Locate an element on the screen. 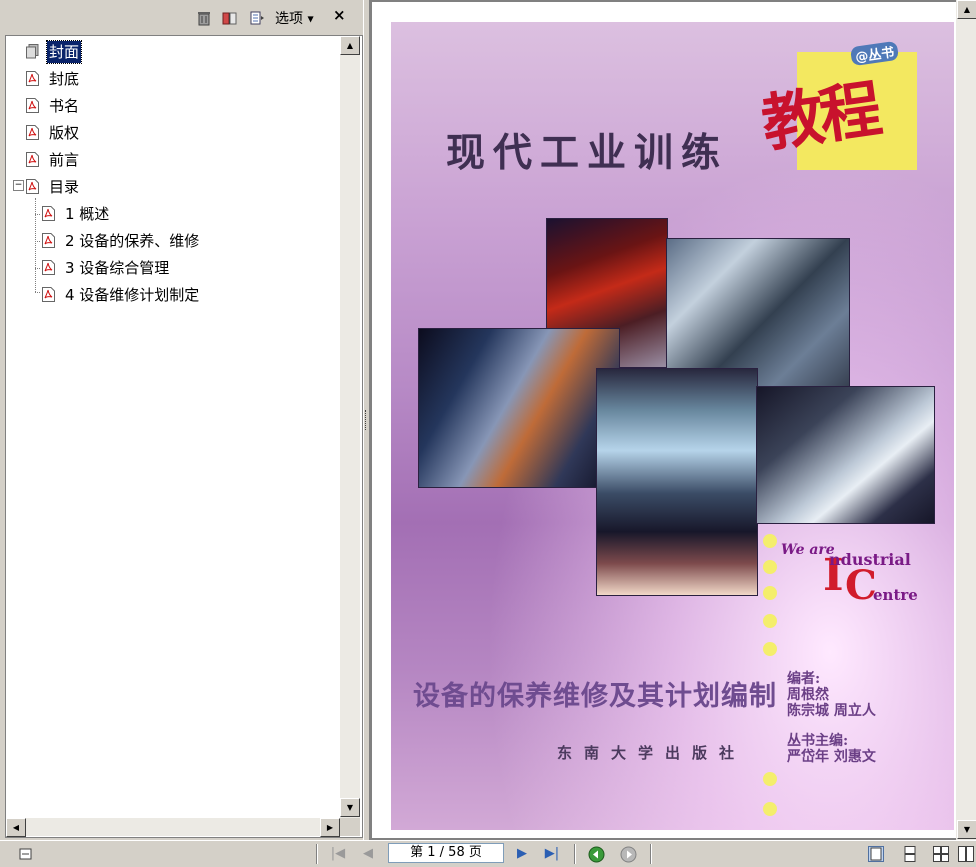 The width and height of the screenshot is (976, 867). cover-photo-worker is located at coordinates (519, 408).